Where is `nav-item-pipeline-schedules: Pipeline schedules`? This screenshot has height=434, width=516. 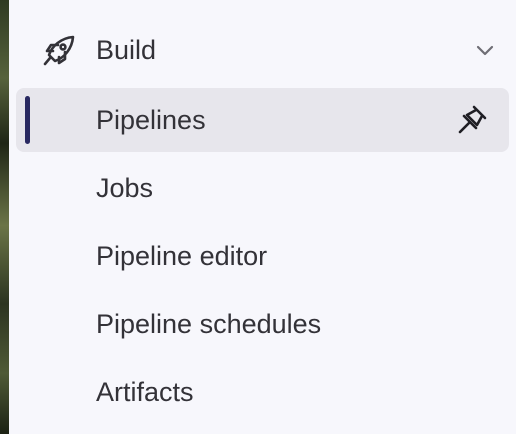
nav-item-pipeline-schedules: Pipeline schedules is located at coordinates (262, 324).